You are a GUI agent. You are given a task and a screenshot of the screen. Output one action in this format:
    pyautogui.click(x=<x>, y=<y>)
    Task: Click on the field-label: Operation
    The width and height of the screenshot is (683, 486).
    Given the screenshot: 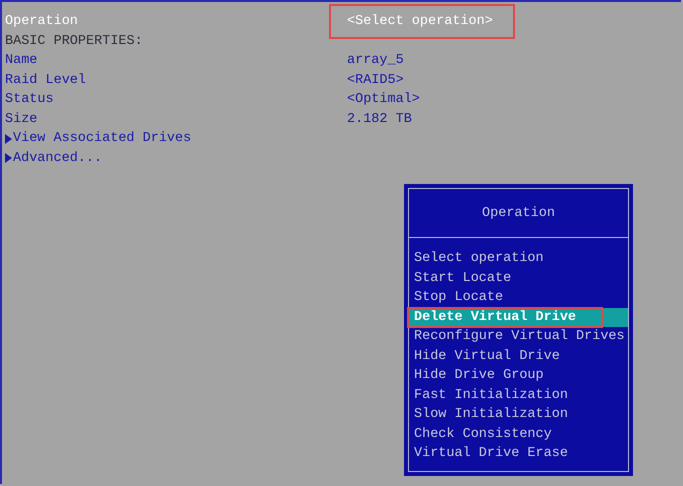 What is the action you would take?
    pyautogui.click(x=42, y=22)
    